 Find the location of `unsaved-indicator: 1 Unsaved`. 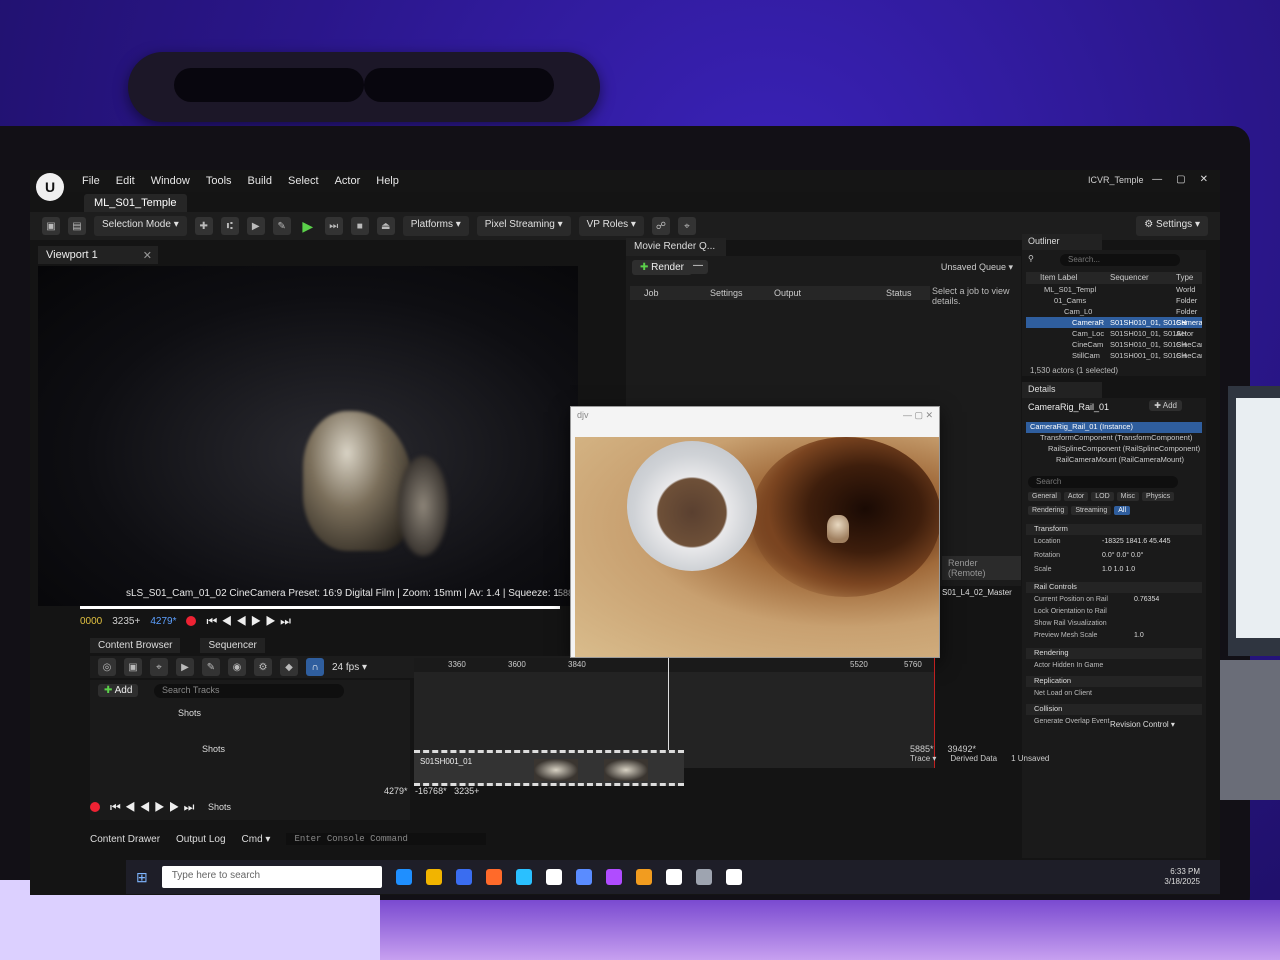

unsaved-indicator: 1 Unsaved is located at coordinates (1030, 758).